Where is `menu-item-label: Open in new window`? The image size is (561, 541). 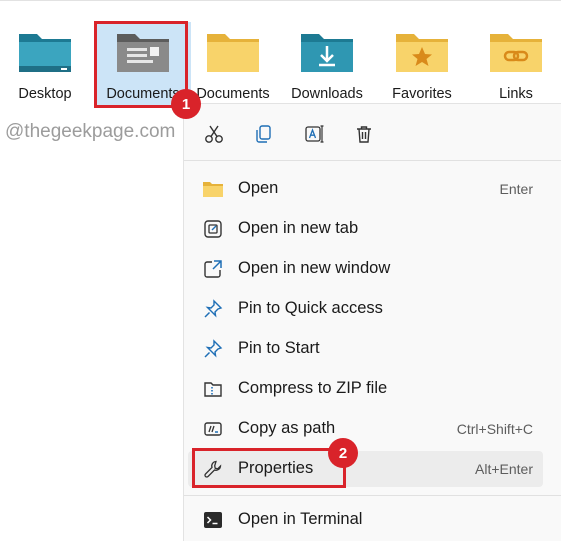 menu-item-label: Open in new window is located at coordinates (314, 268).